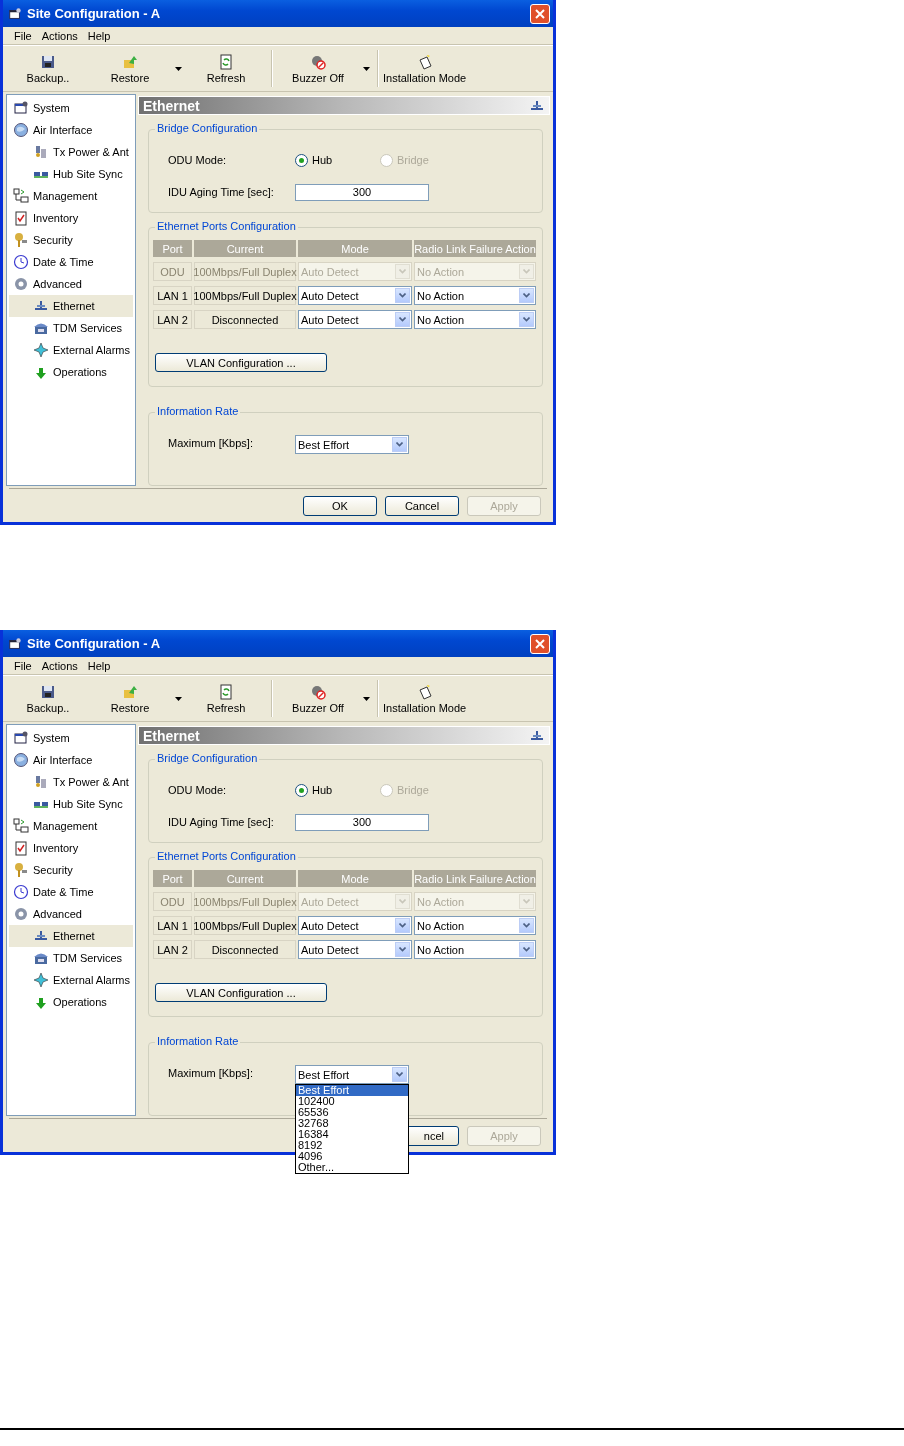 This screenshot has width=904, height=1446. What do you see at coordinates (352, 445) in the screenshot?
I see `rate-dropdown: Best Effort` at bounding box center [352, 445].